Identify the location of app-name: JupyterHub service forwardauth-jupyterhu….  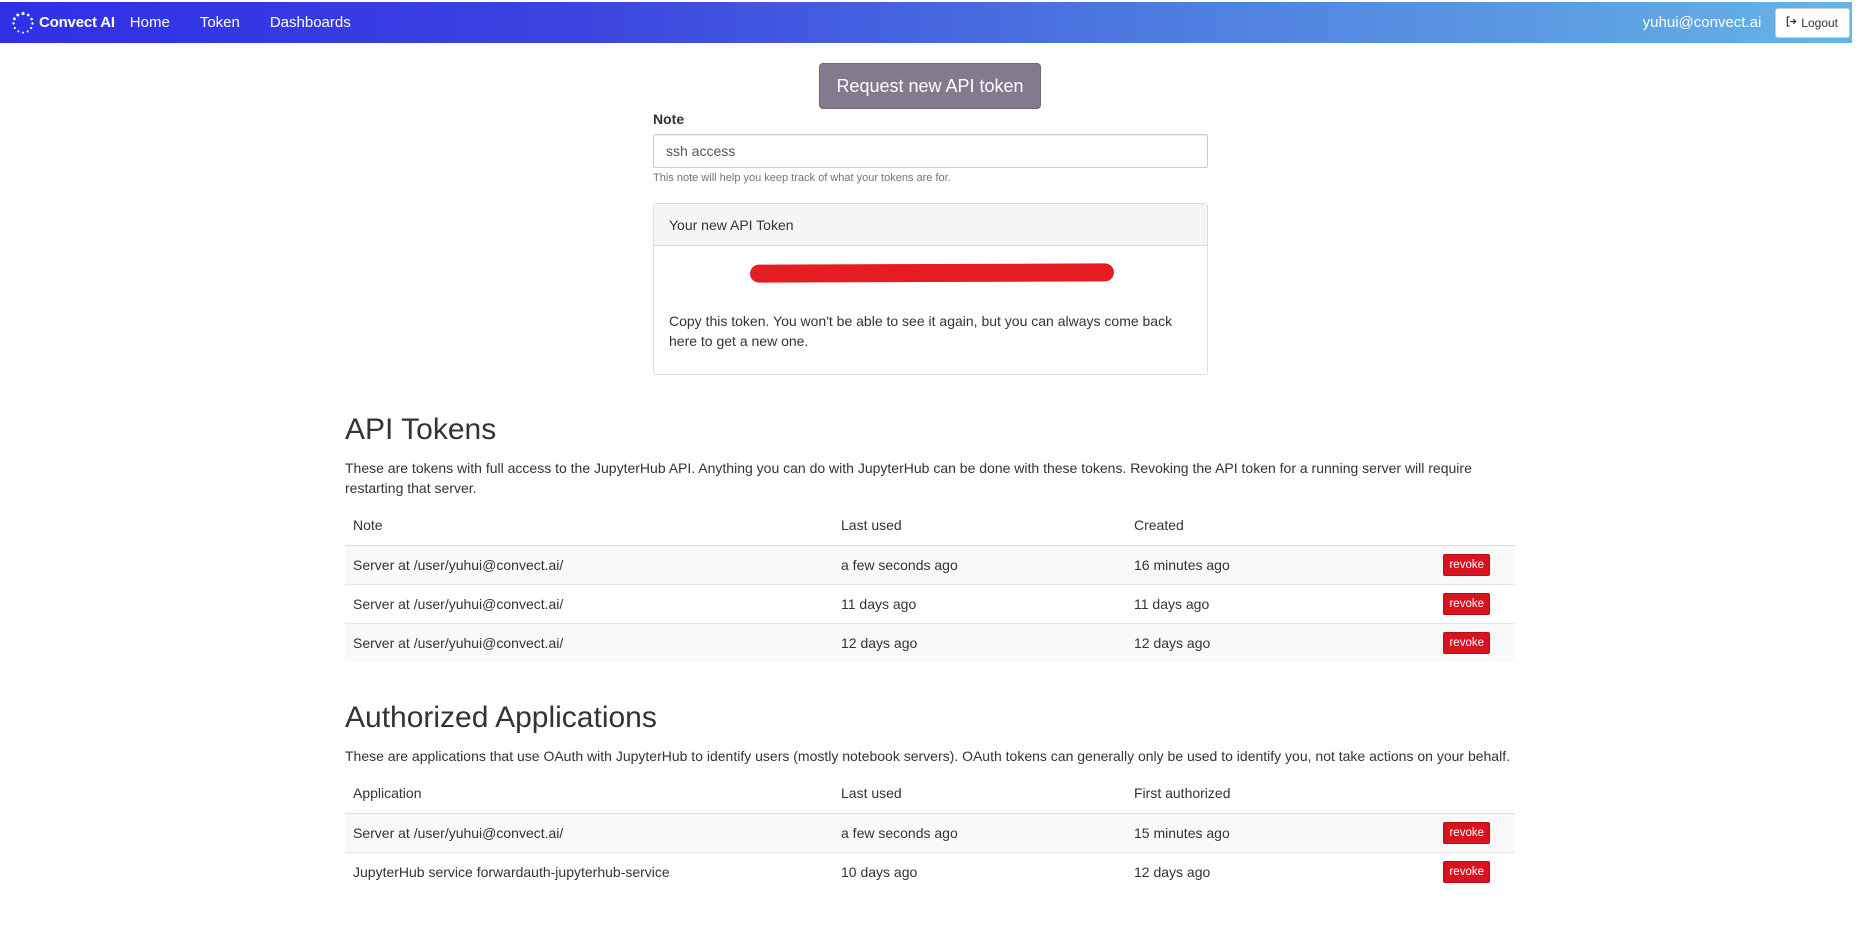
(589, 871).